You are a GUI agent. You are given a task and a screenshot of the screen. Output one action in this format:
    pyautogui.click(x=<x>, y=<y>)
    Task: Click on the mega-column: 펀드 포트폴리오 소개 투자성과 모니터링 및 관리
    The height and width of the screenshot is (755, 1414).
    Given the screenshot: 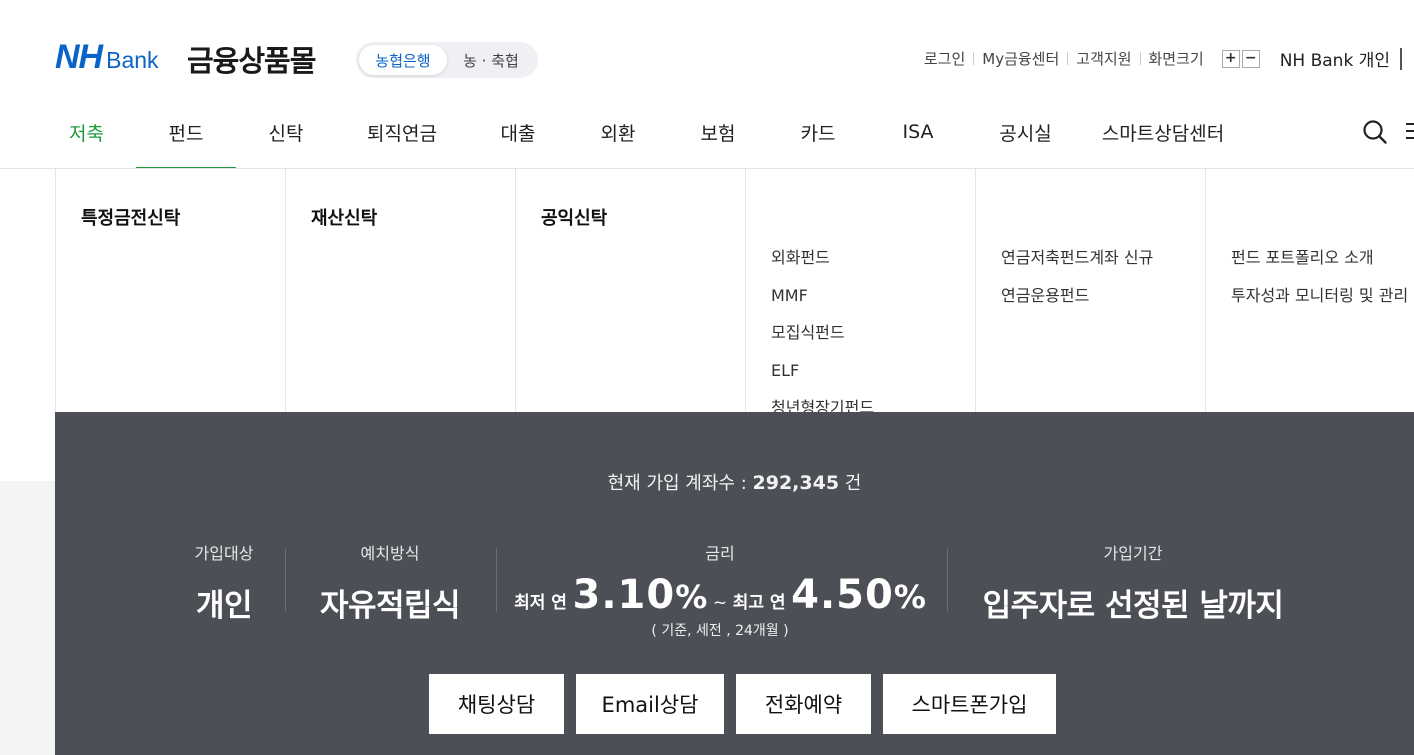 What is the action you would take?
    pyautogui.click(x=1309, y=290)
    